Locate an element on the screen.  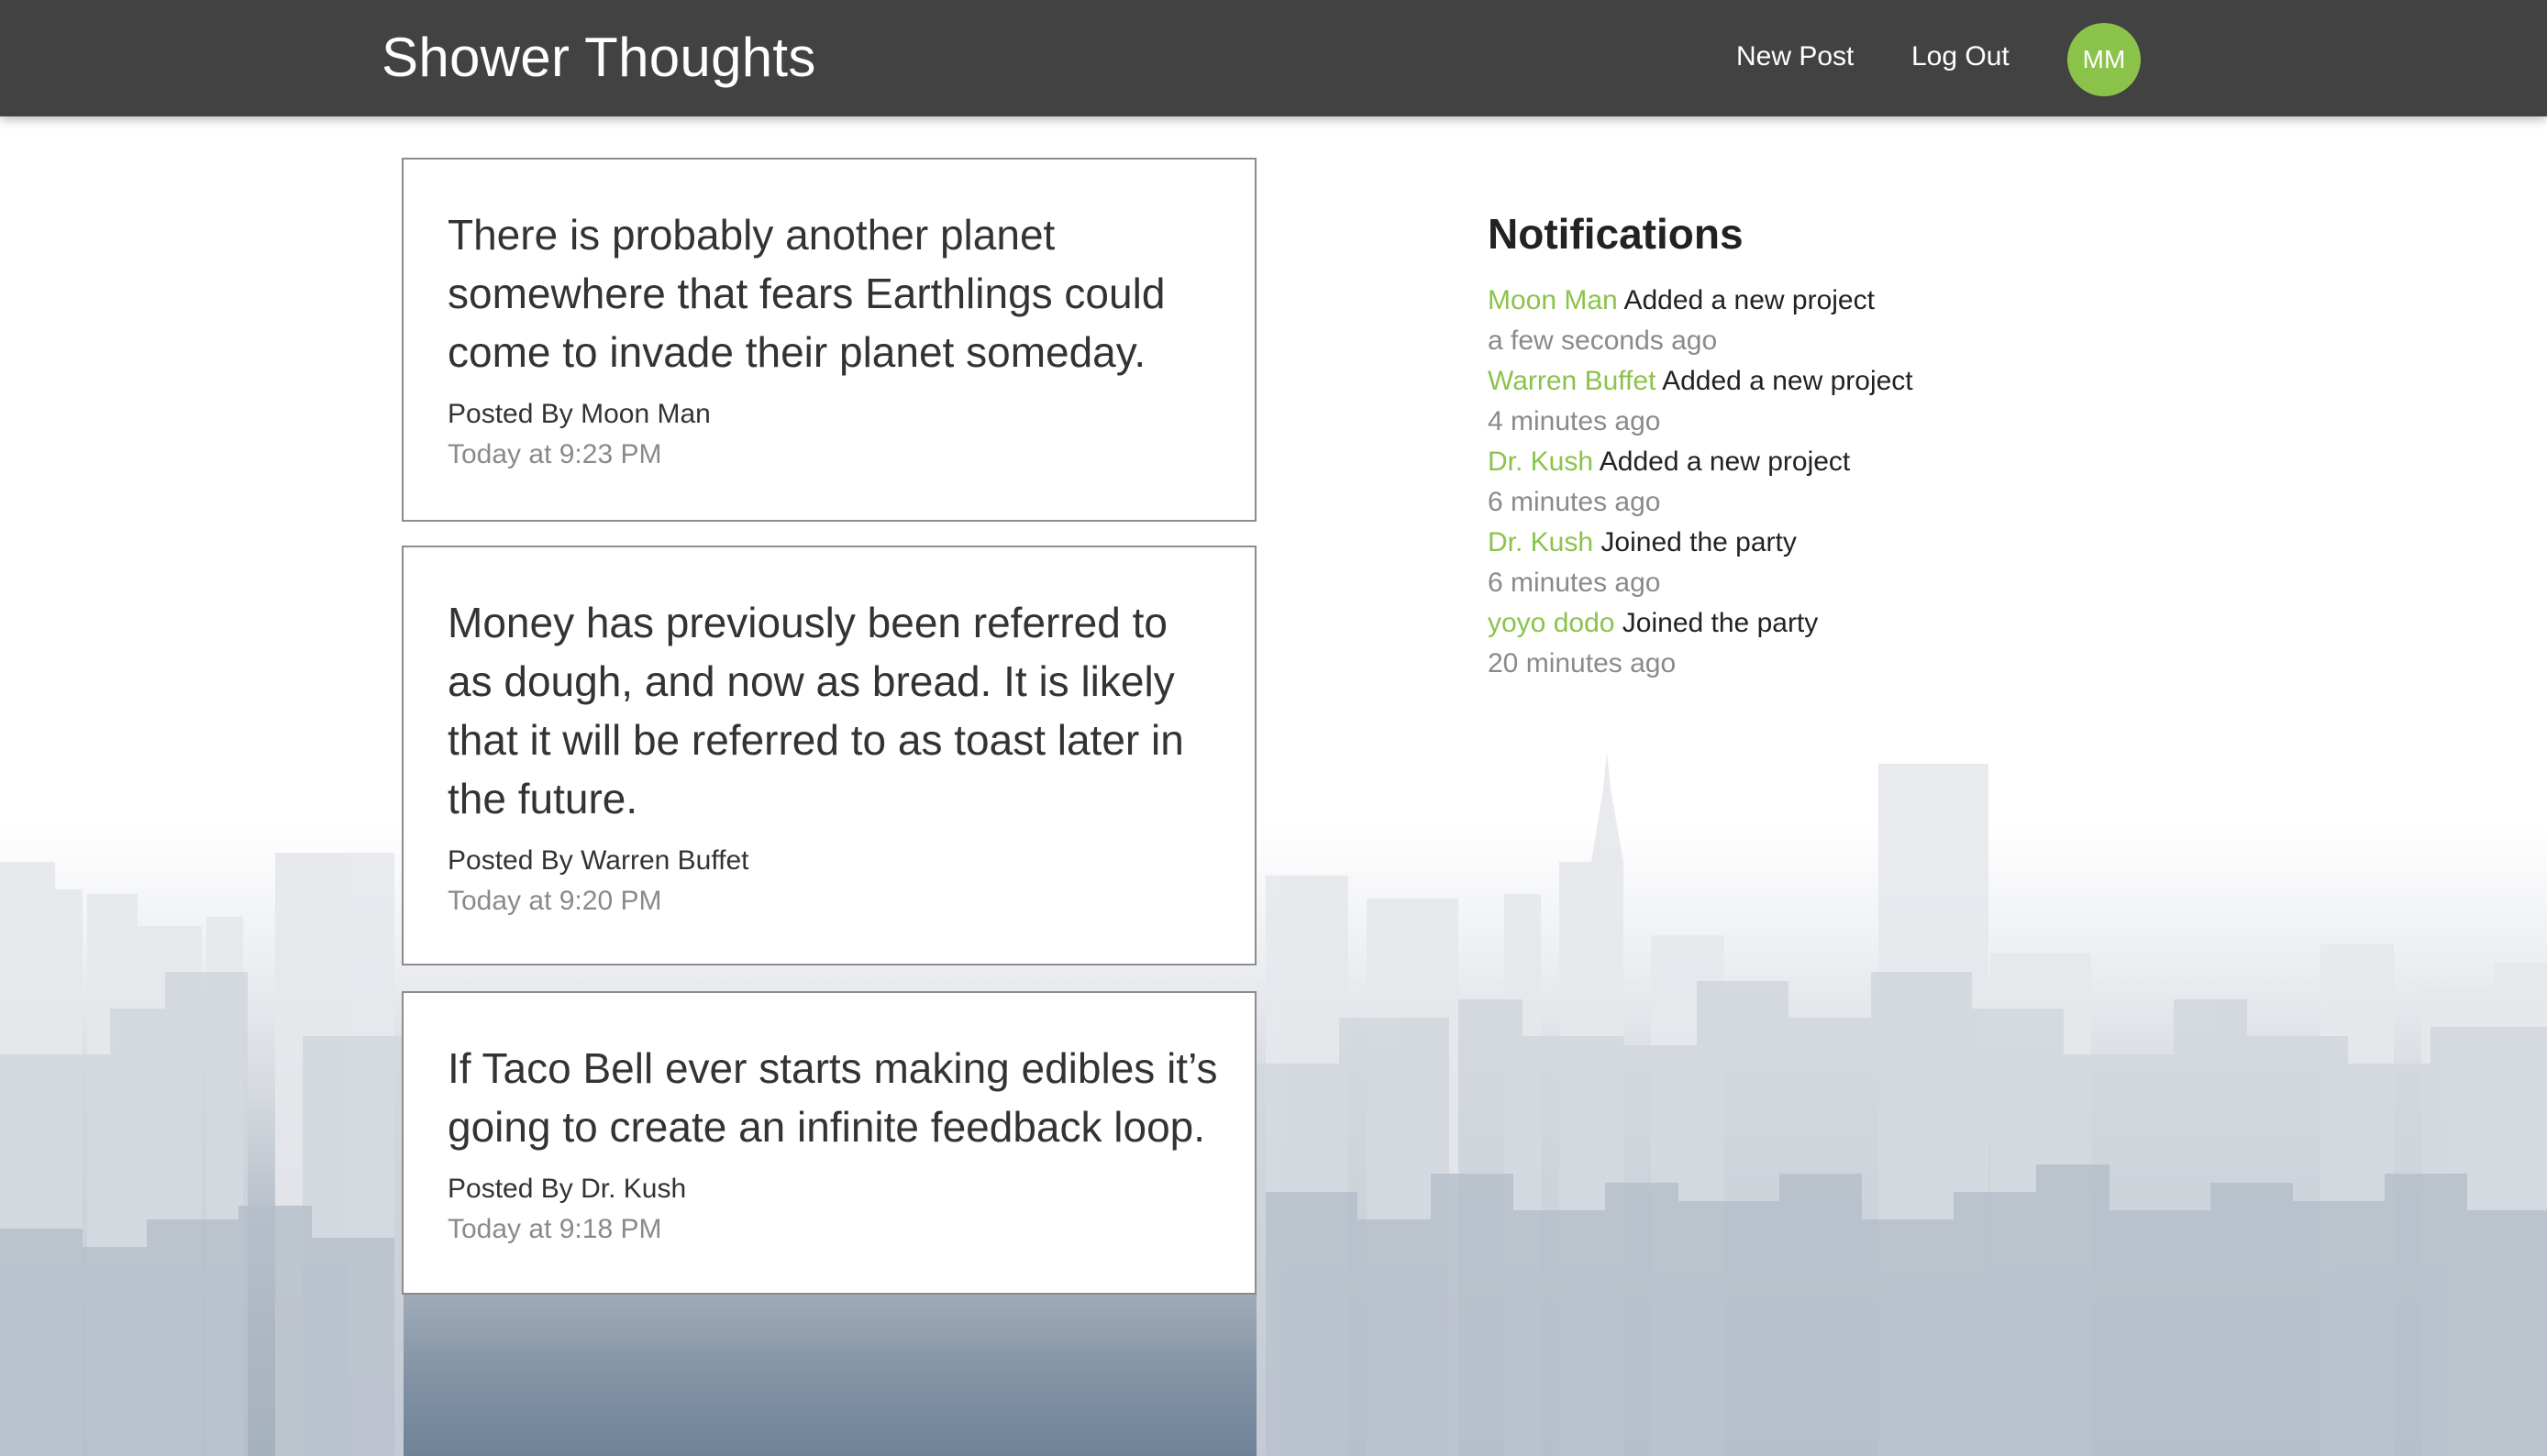
brand-title: Shower Thoughts is located at coordinates (599, 58).